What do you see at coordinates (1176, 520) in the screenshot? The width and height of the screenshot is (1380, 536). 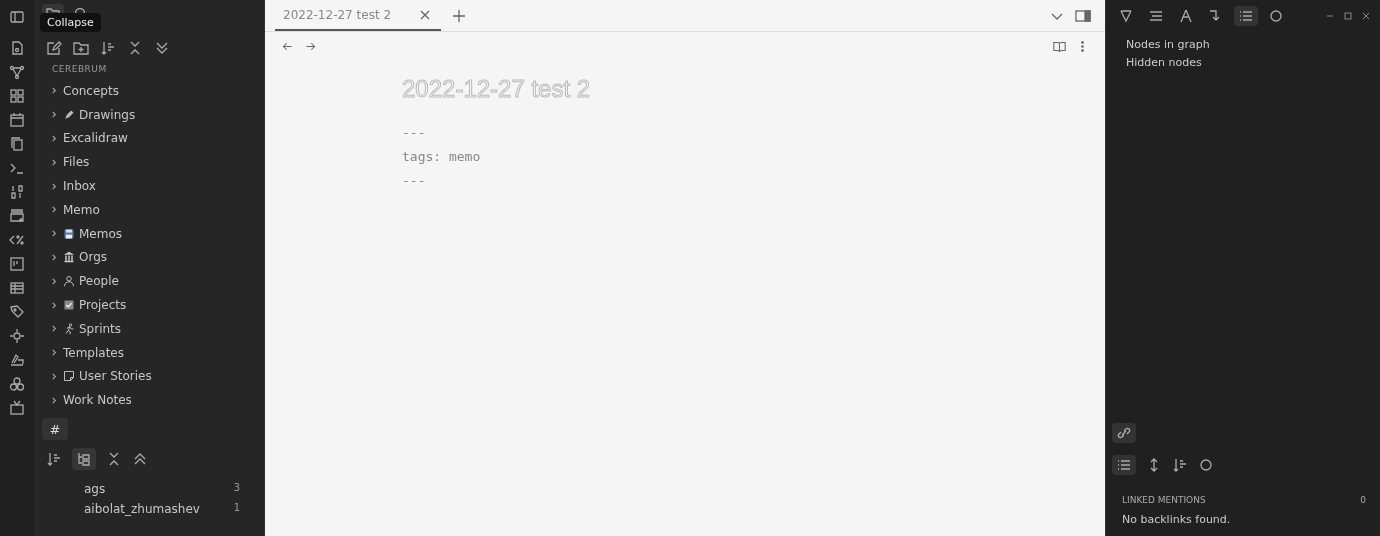 I see `empty-message: No backlinks found.` at bounding box center [1176, 520].